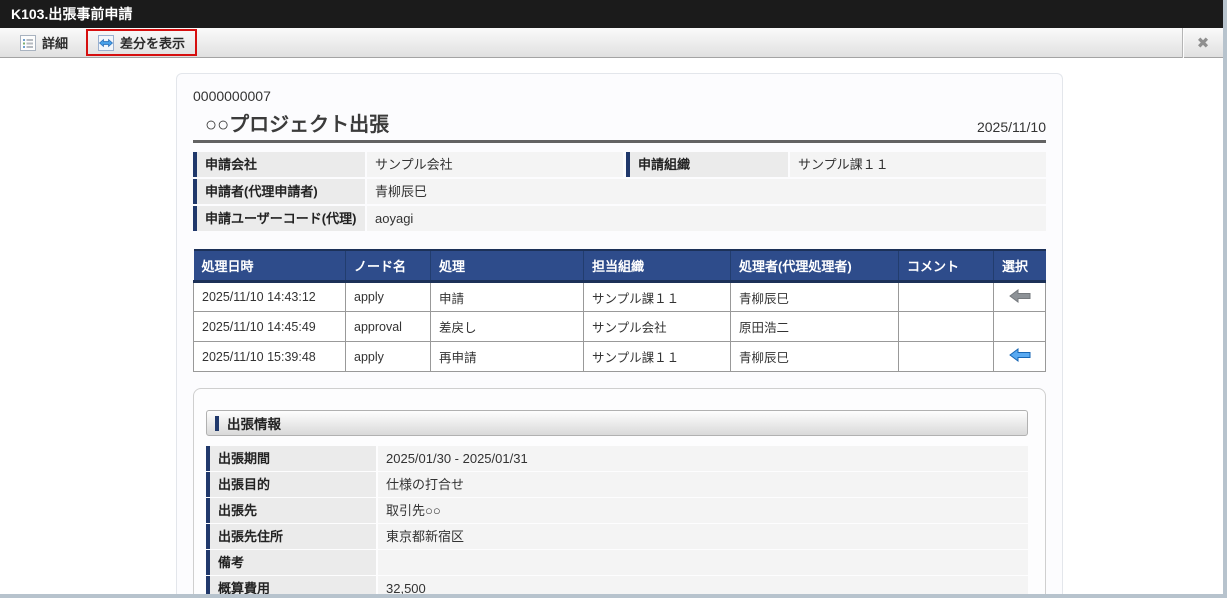  I want to click on select-arrow-blue-icon, so click(1019, 356).